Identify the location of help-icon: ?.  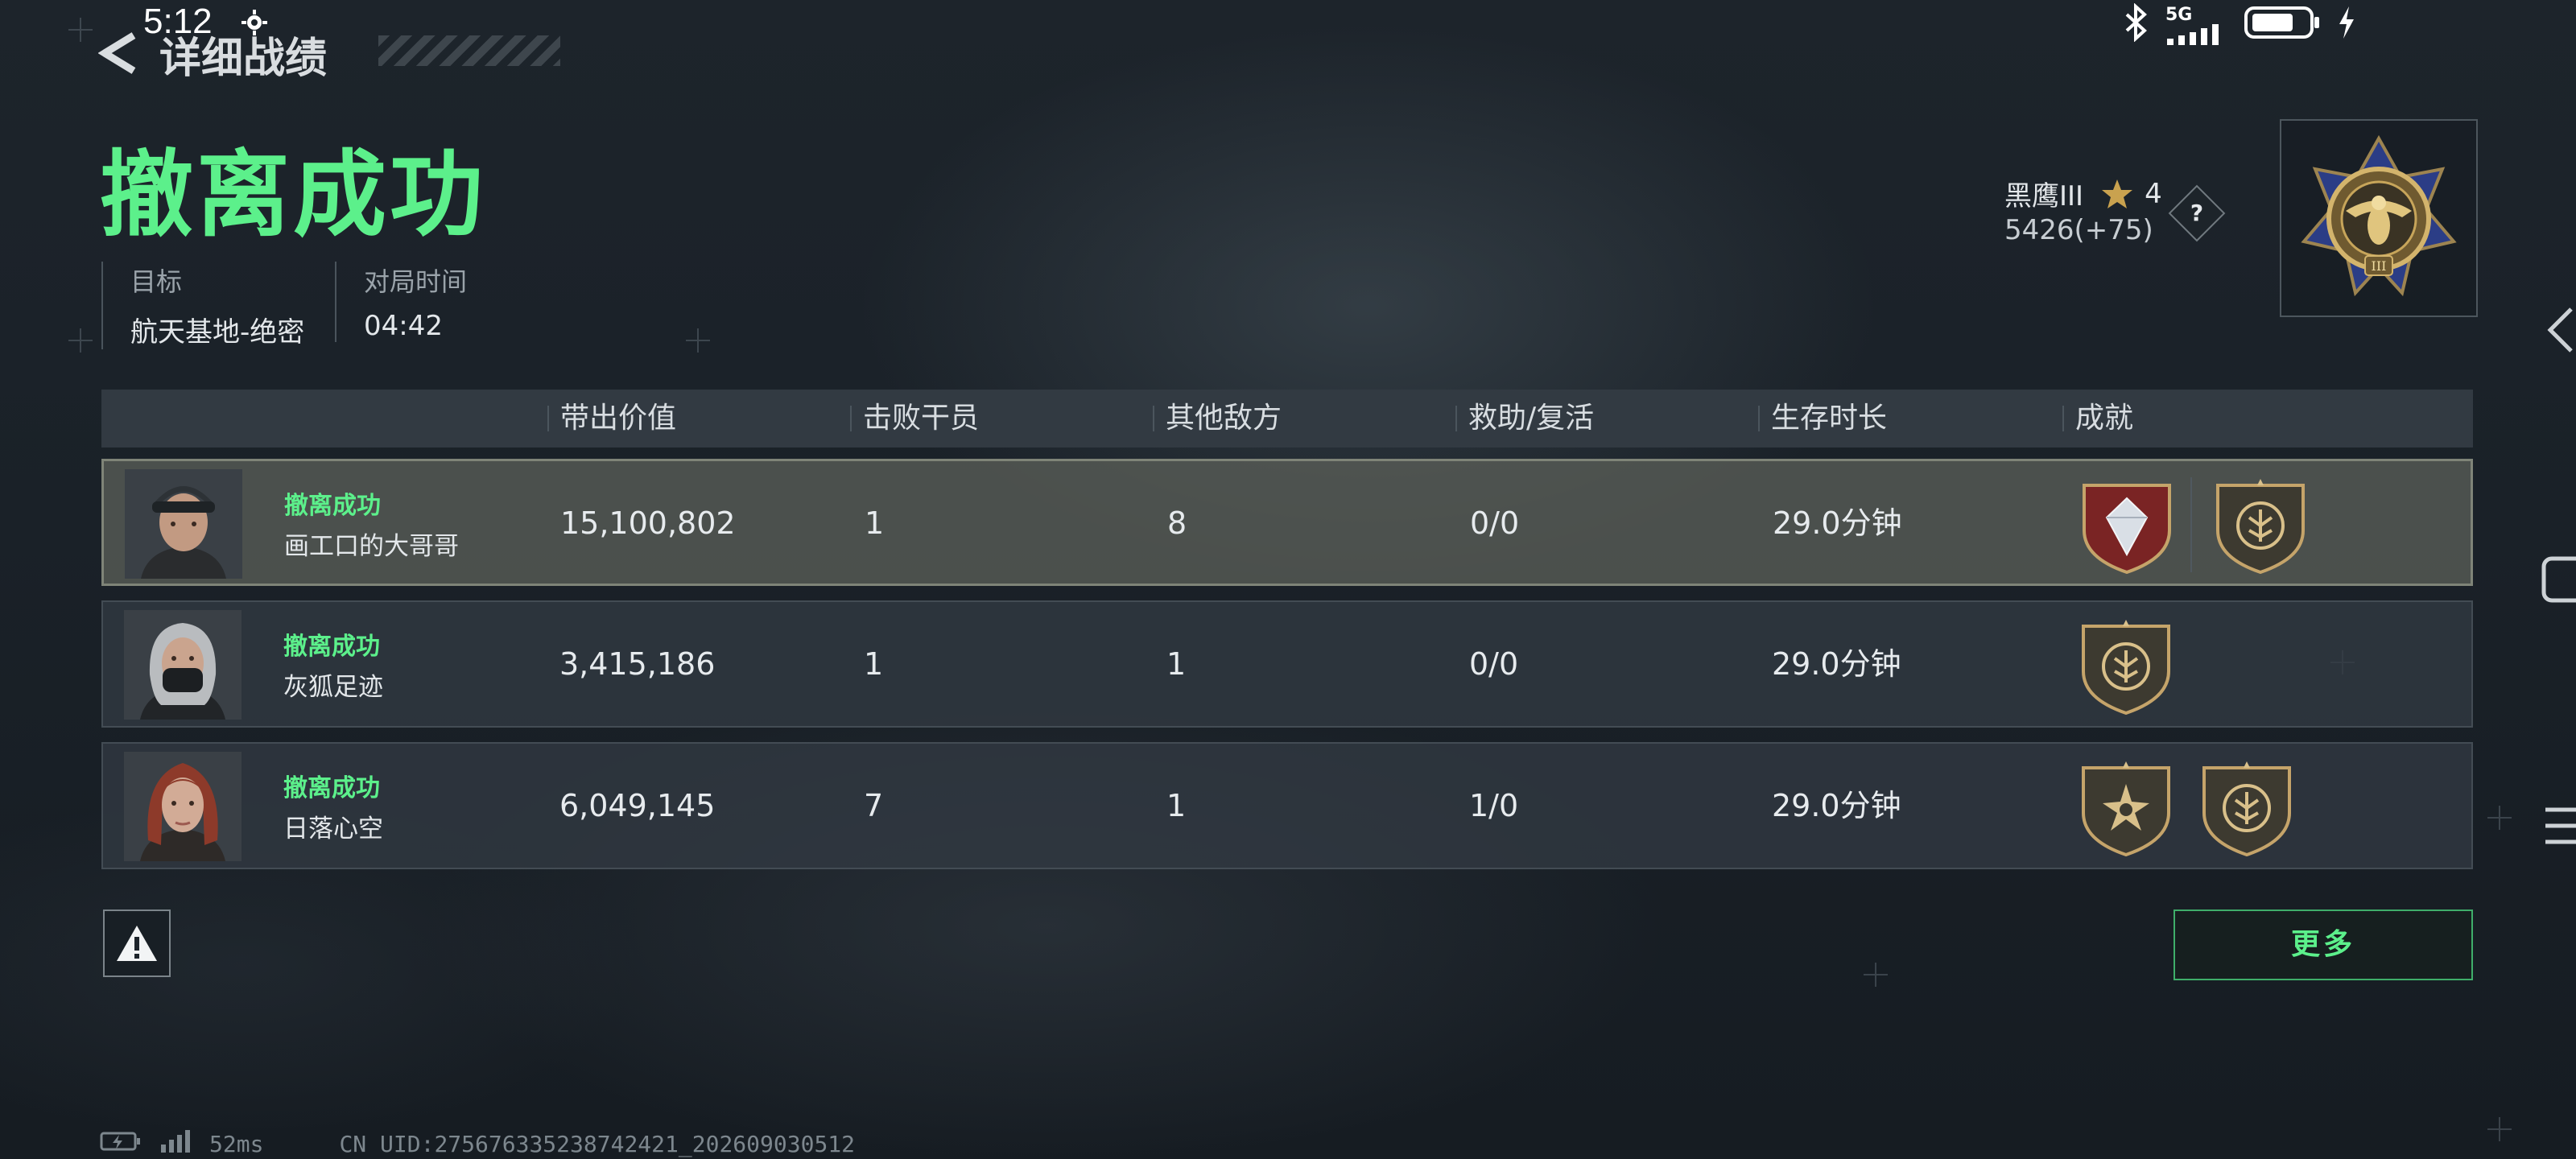
(2197, 213).